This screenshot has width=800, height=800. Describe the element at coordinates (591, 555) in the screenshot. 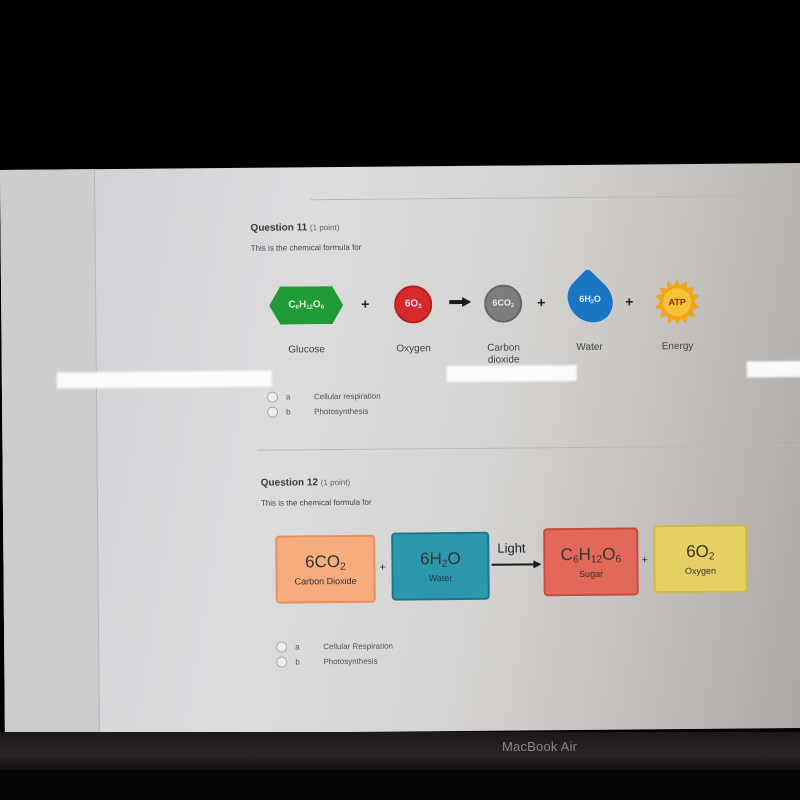

I see `formula: C6H12O6` at that location.